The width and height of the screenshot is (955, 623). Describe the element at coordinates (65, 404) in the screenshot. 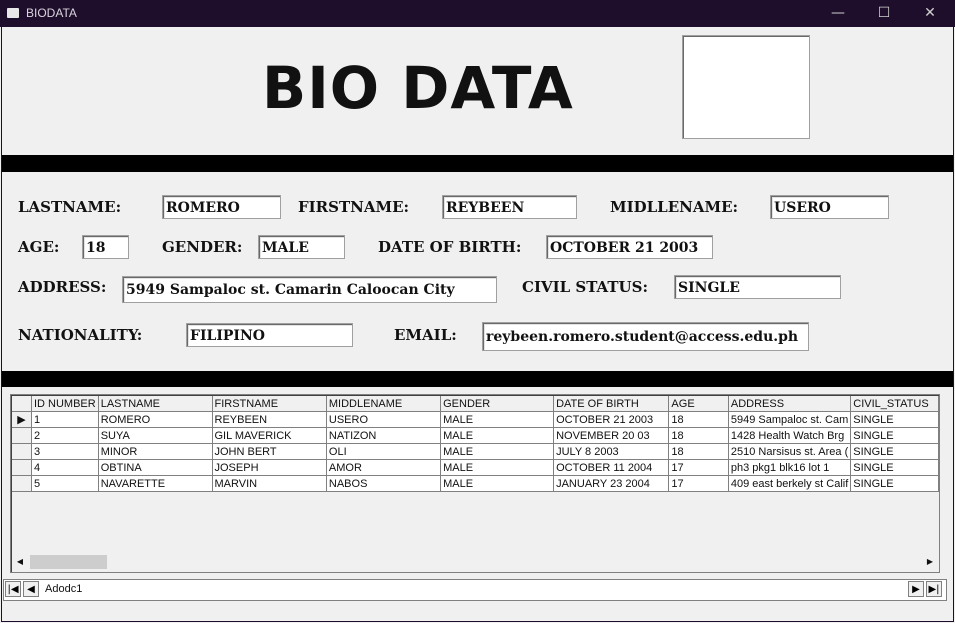

I see `column-header: ID NUMBER` at that location.